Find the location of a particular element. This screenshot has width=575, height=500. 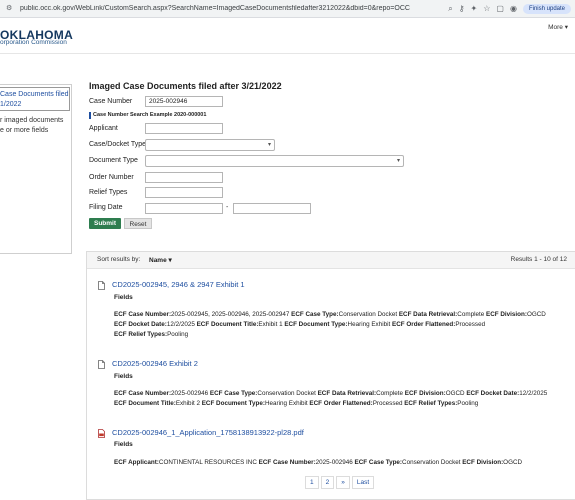

case-number-example-note: Case Number Search Example 2020-000001 is located at coordinates (147, 115).